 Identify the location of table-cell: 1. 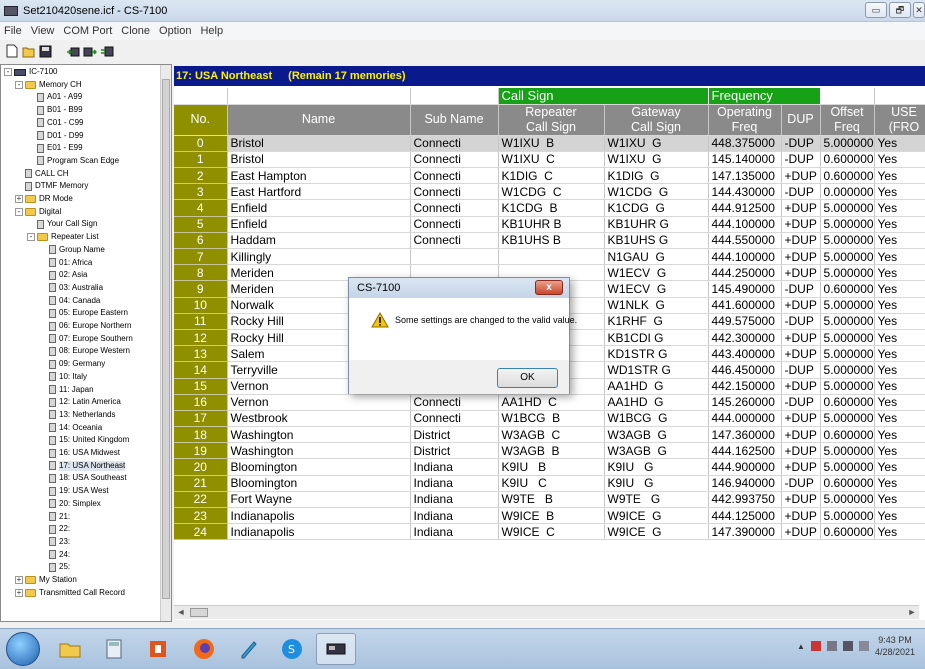
(201, 160).